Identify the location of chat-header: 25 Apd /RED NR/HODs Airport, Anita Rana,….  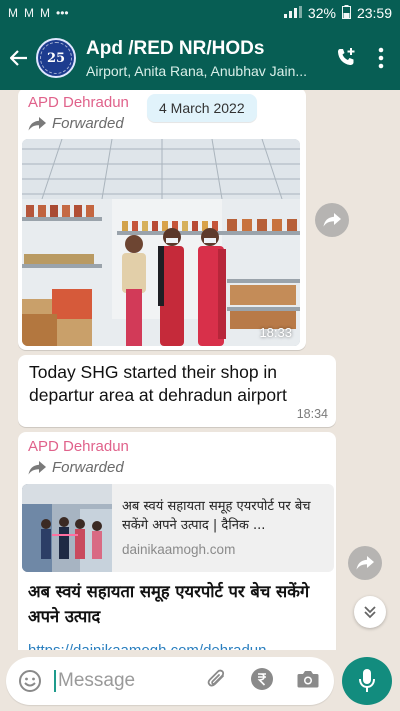
(200, 58).